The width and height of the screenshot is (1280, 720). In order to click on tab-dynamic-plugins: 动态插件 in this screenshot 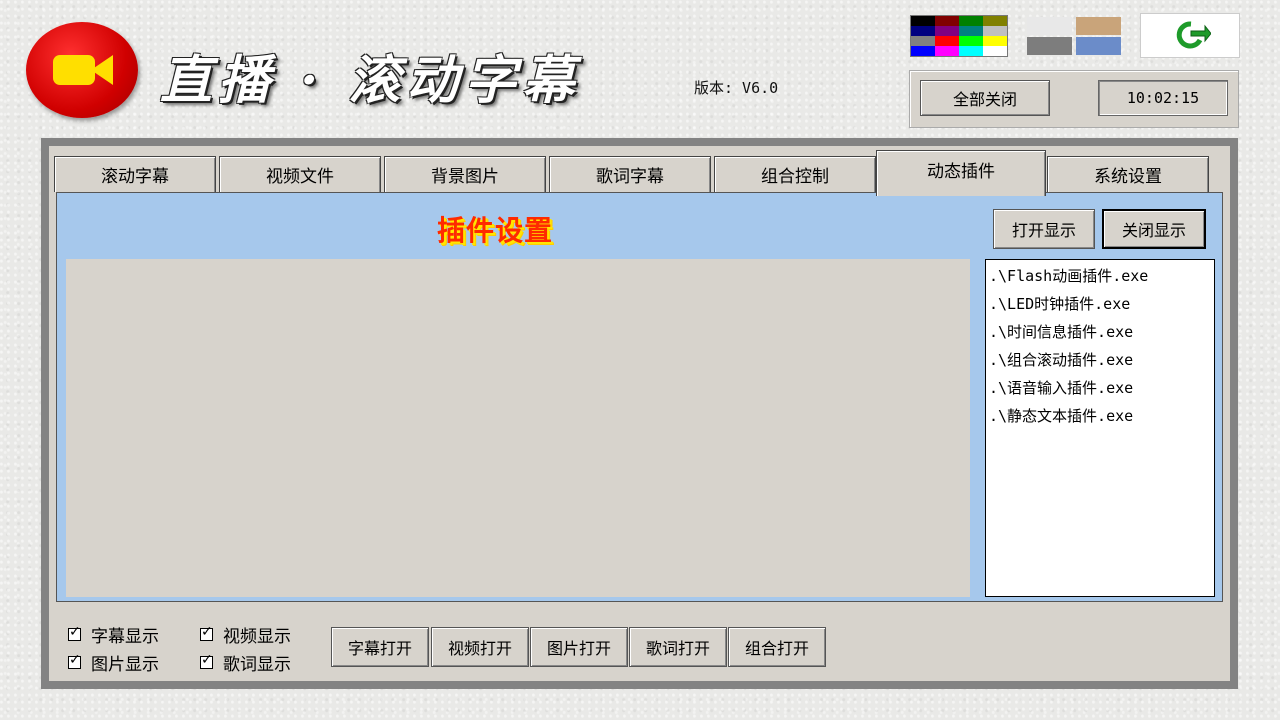, I will do `click(961, 173)`.